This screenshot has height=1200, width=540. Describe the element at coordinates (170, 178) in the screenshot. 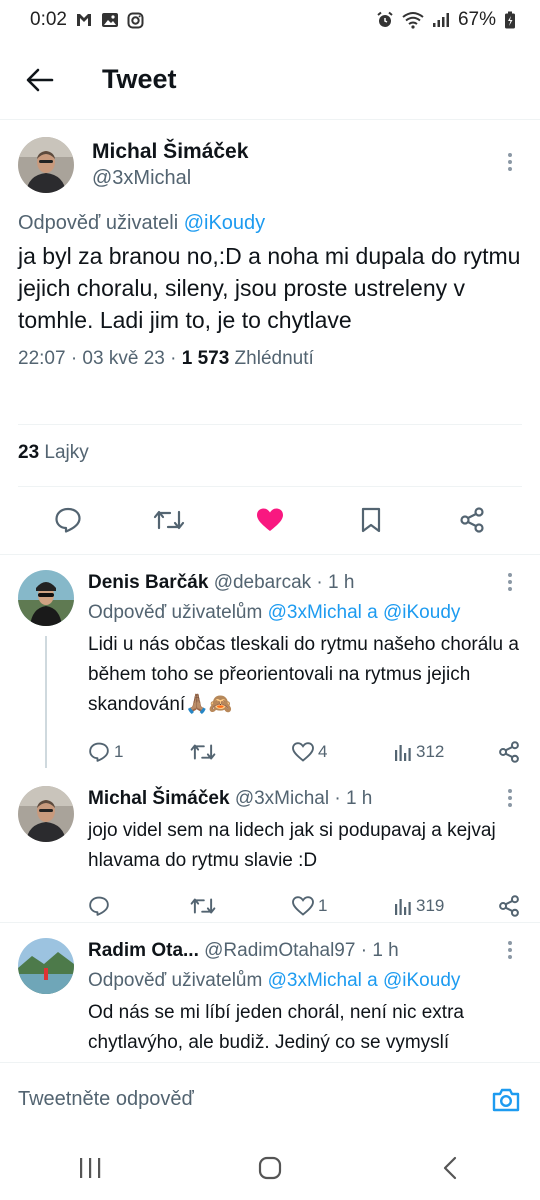

I see `author-handle: @3xMichal` at that location.